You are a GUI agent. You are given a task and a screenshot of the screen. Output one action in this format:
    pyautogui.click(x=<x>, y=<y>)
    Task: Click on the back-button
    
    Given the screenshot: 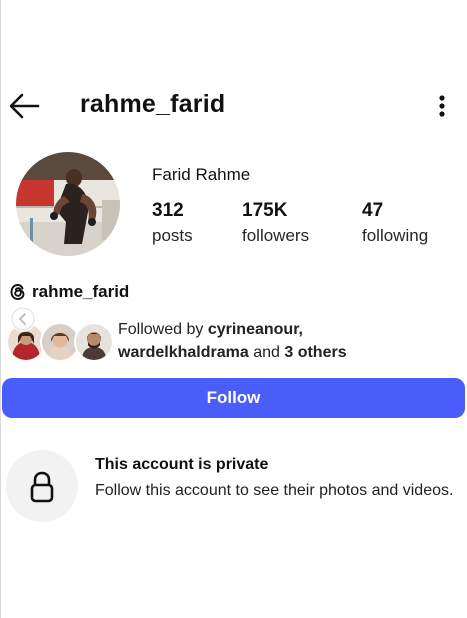 What is the action you would take?
    pyautogui.click(x=24, y=106)
    